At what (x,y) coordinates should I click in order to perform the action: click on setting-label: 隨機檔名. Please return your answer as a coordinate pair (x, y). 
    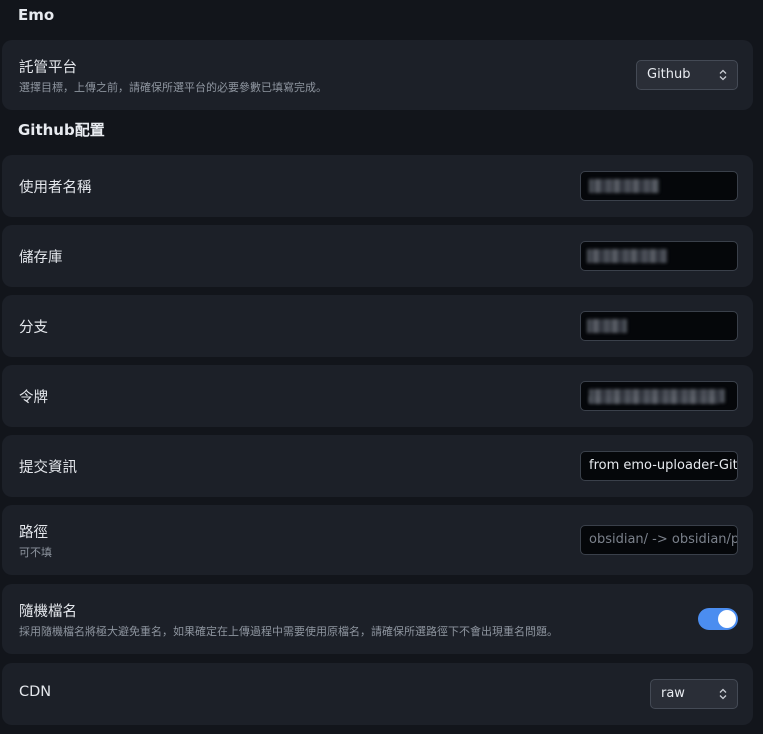
    Looking at the image, I should click on (48, 612).